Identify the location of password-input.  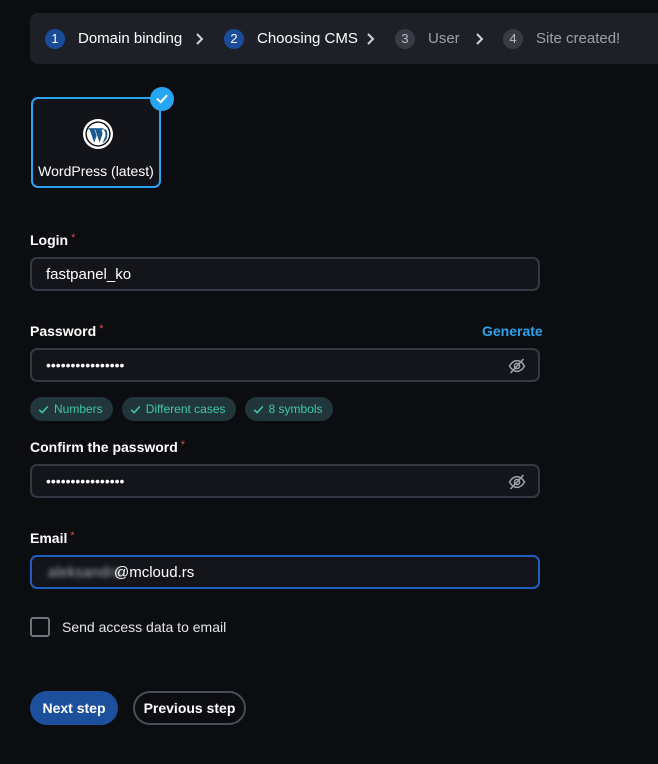
(285, 365).